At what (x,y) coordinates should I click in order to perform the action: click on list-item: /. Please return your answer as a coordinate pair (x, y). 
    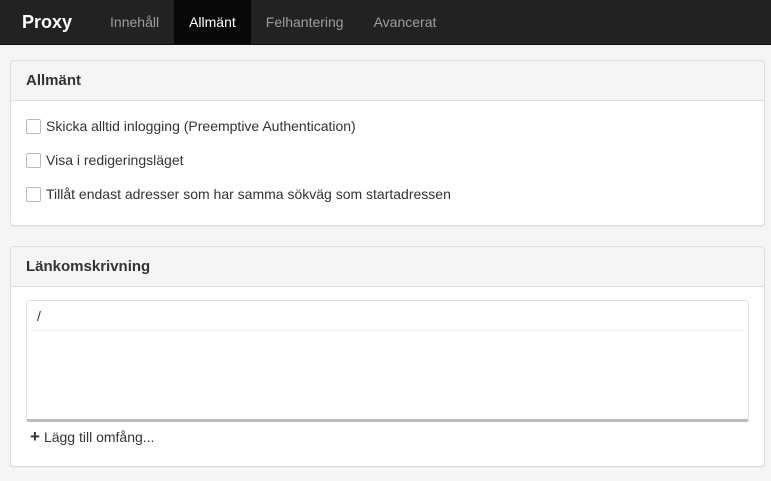
    Looking at the image, I should click on (387, 316).